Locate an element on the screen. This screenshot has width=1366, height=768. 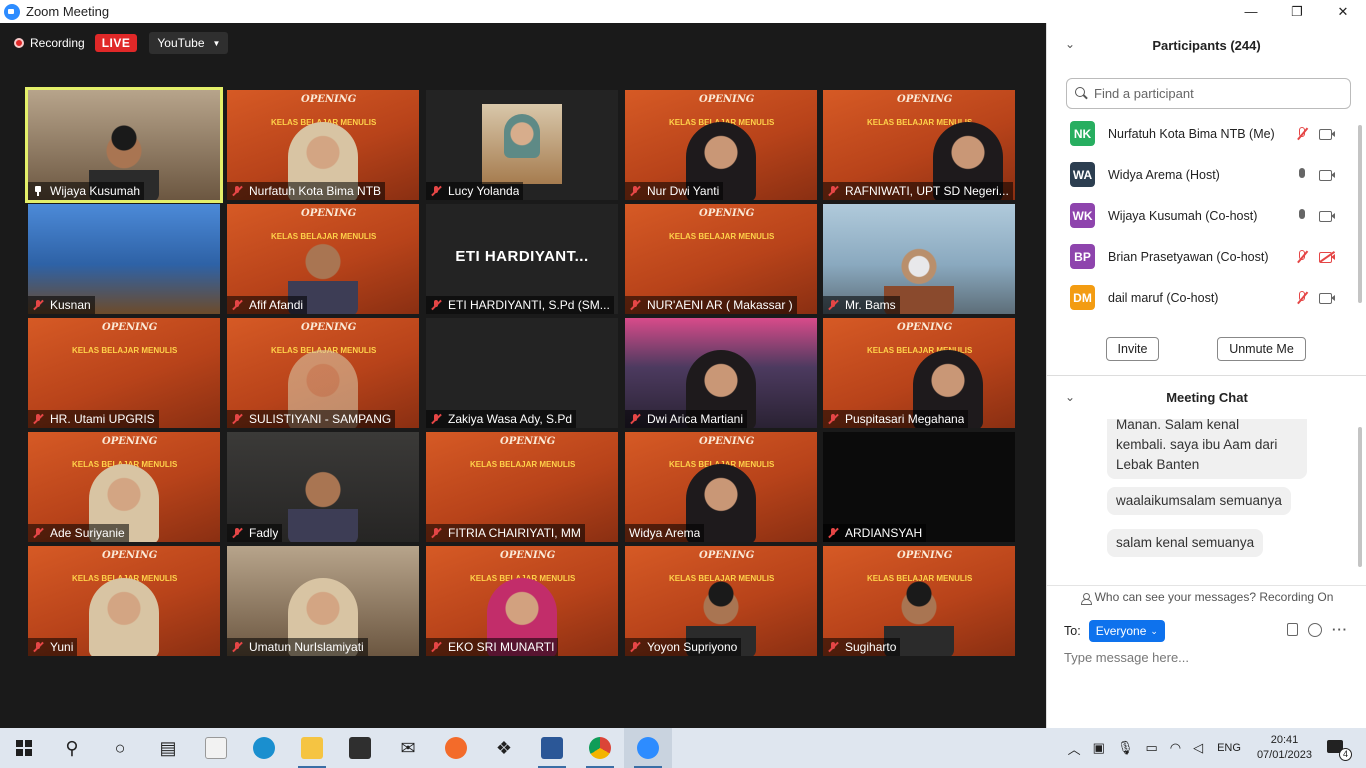
notification-icon: 4 is located at coordinates (1338, 748).